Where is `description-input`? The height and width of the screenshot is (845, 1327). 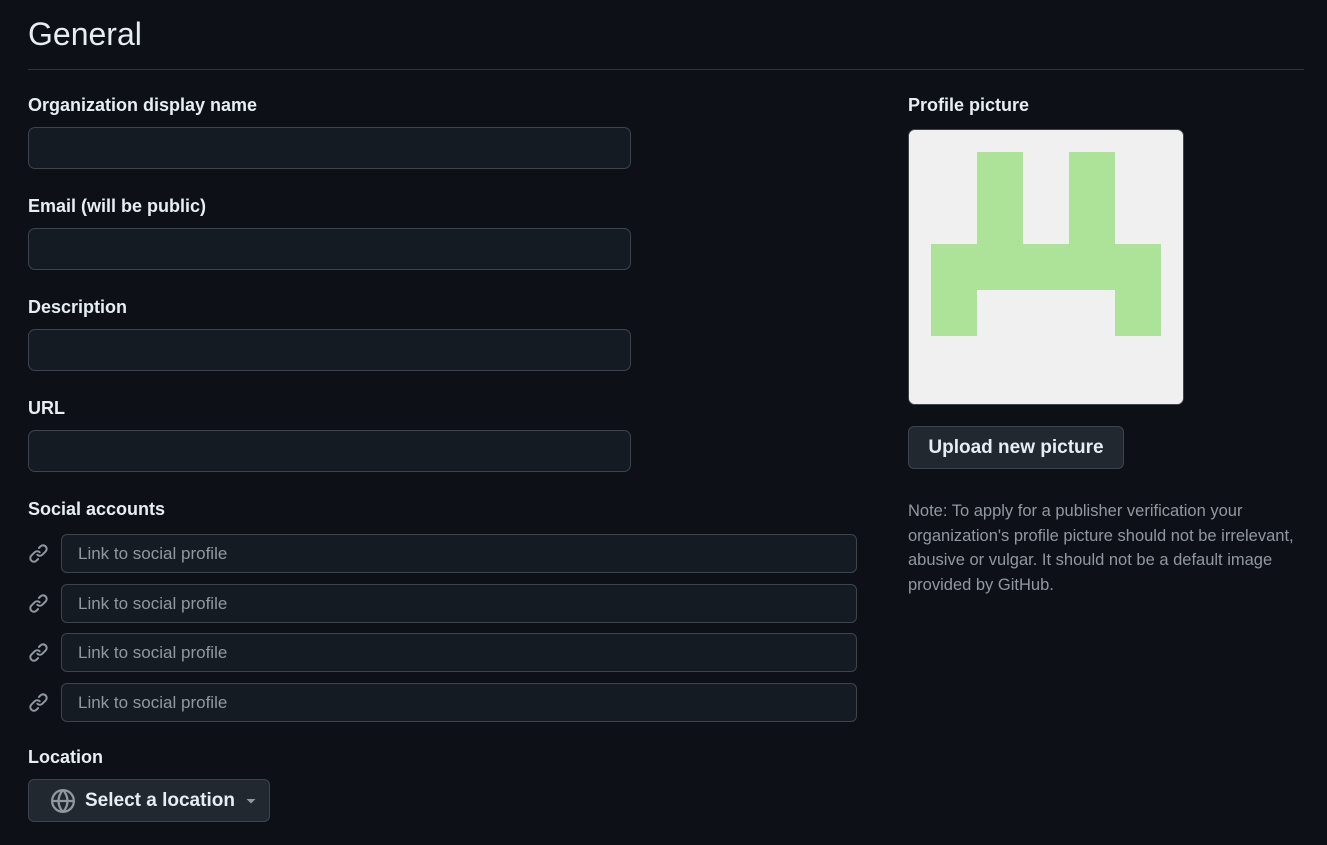
description-input is located at coordinates (329, 350).